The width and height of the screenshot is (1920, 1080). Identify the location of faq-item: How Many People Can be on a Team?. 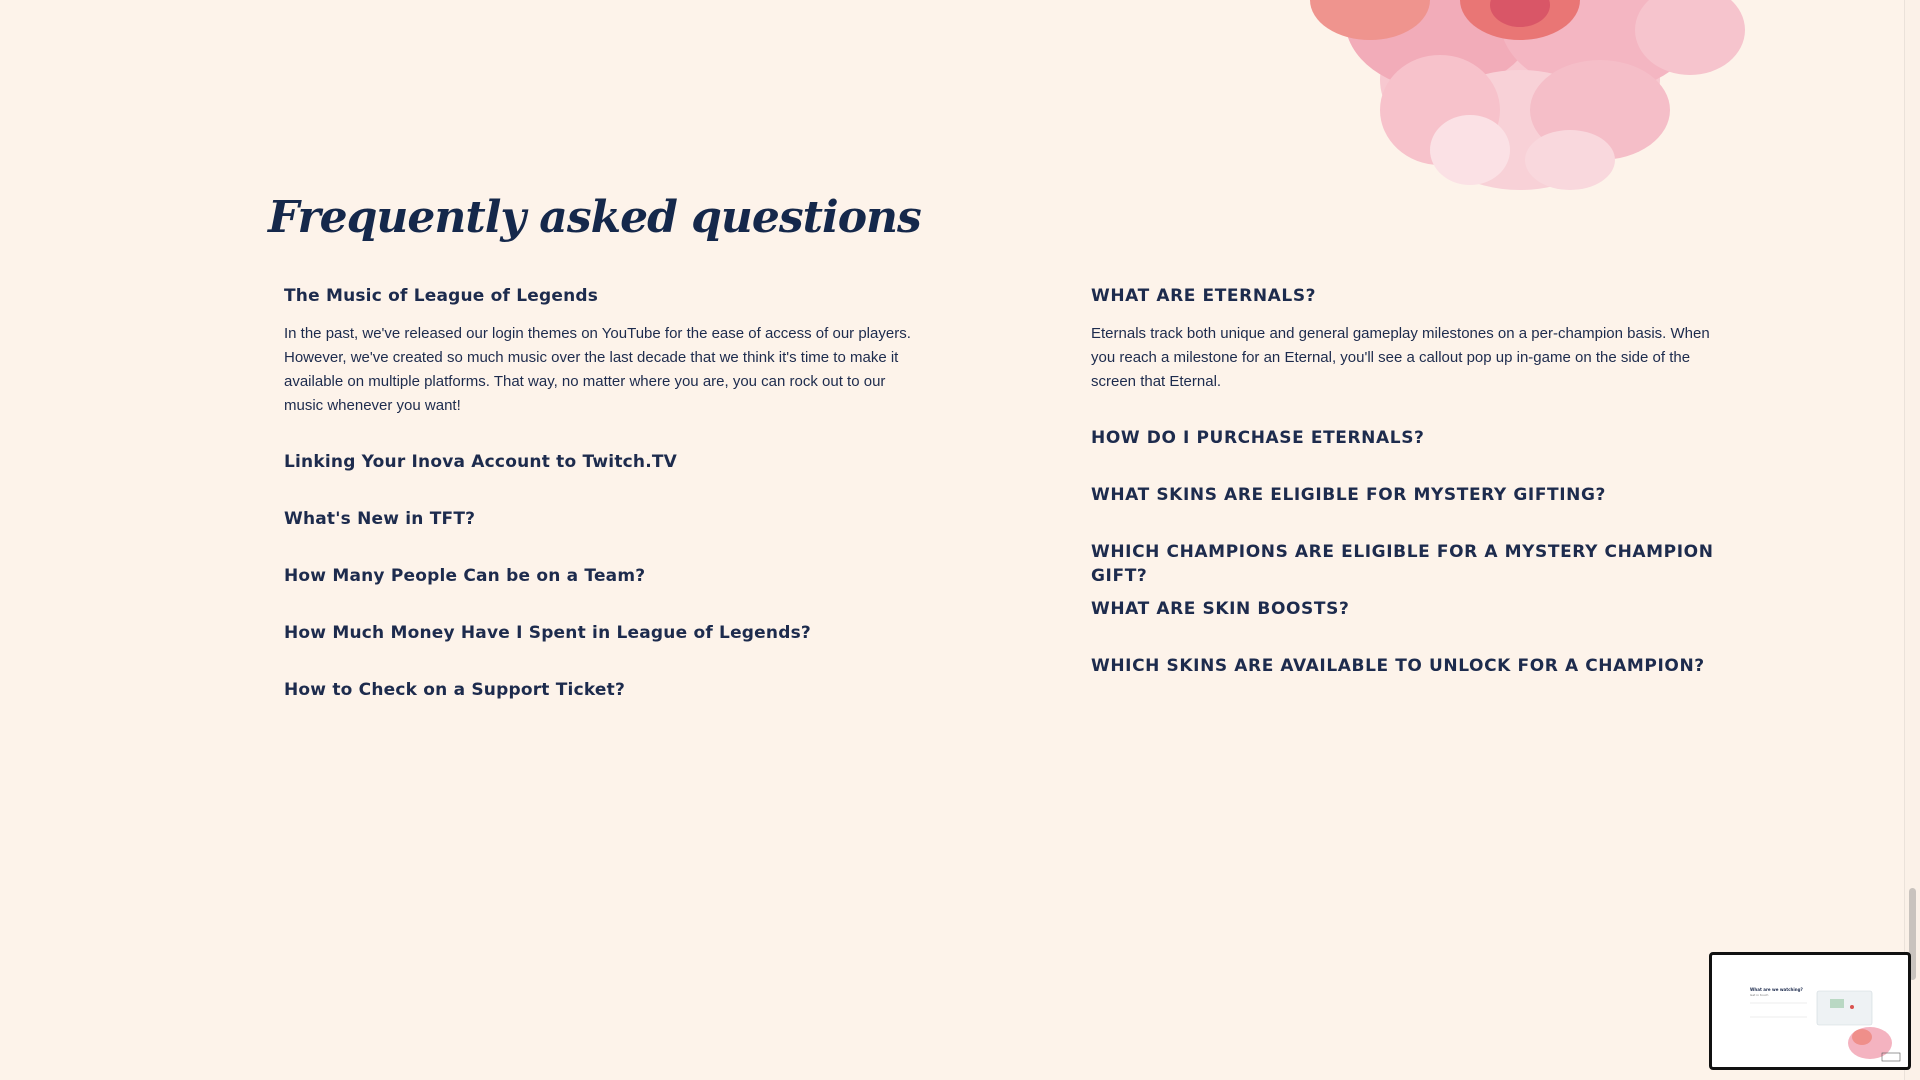
(599, 592).